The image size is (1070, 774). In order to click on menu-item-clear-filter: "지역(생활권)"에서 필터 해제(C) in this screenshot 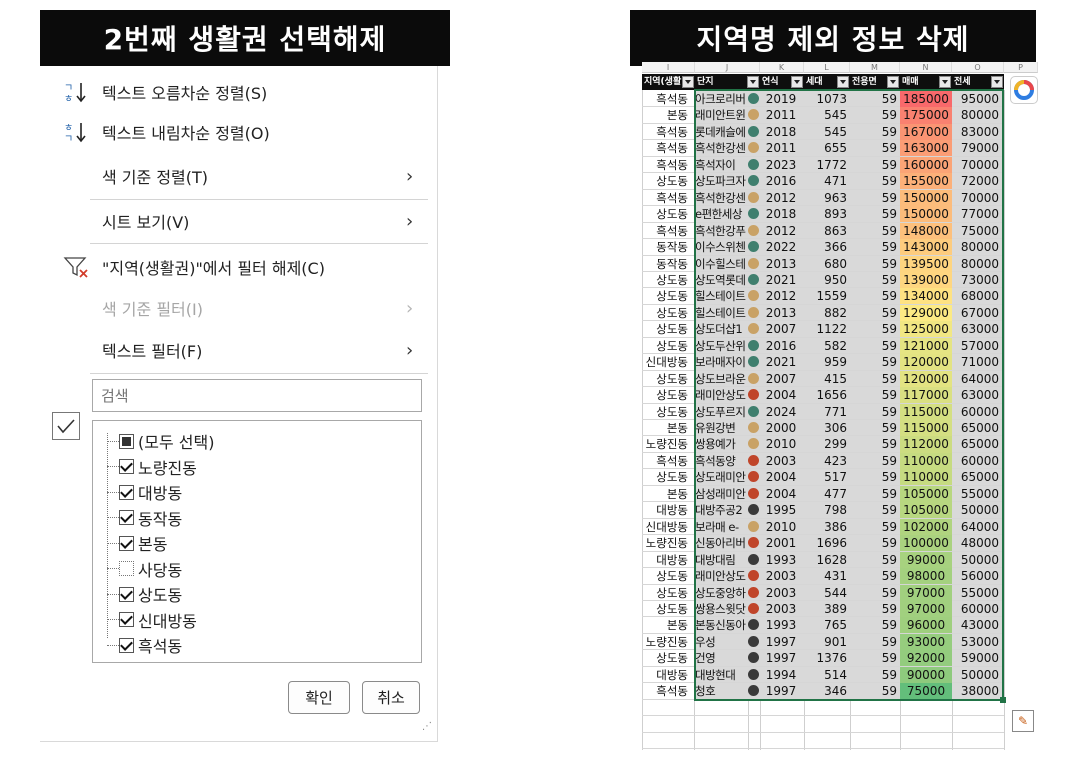, I will do `click(230, 267)`.